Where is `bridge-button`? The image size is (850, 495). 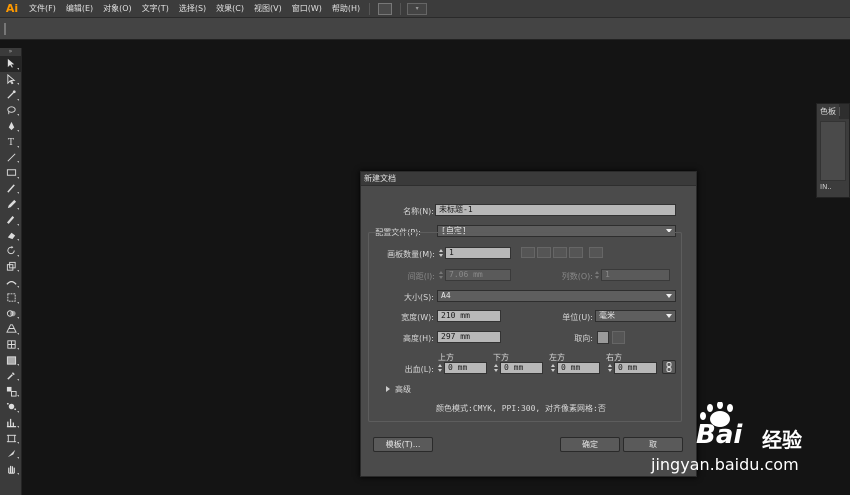
bridge-button is located at coordinates (385, 8).